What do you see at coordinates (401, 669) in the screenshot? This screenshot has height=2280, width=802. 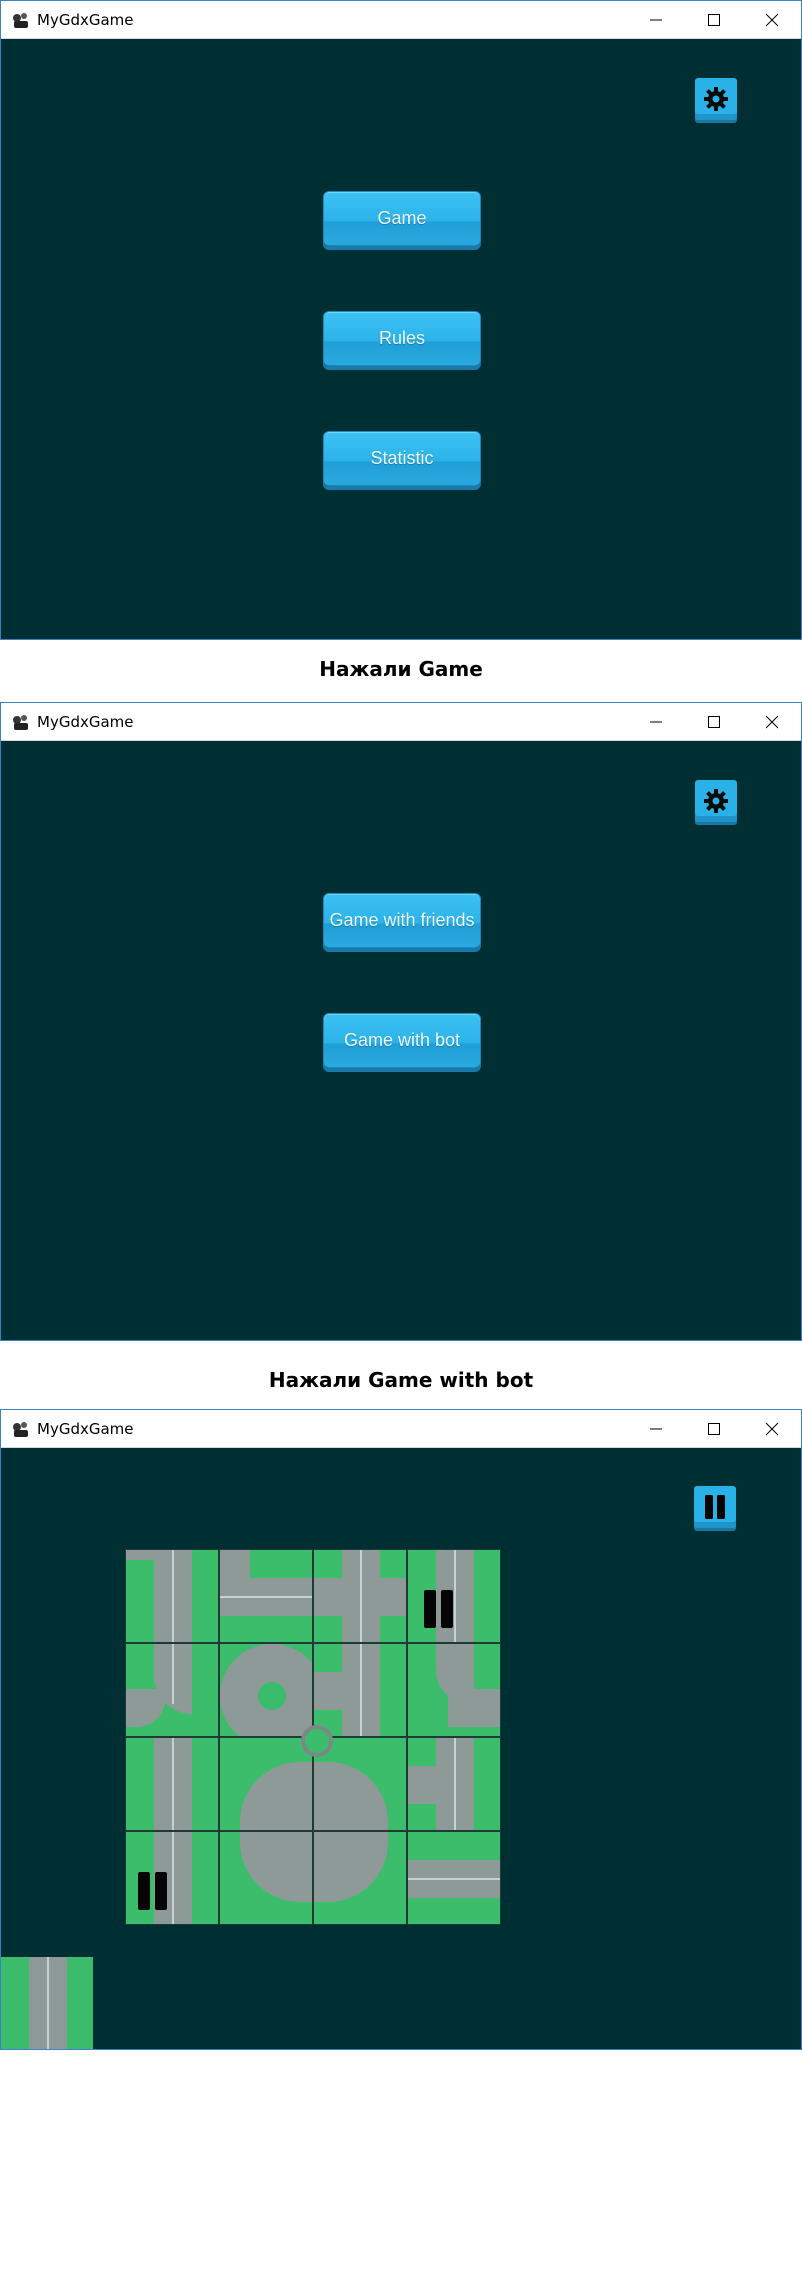 I see `caption-1: Нажали Game` at bounding box center [401, 669].